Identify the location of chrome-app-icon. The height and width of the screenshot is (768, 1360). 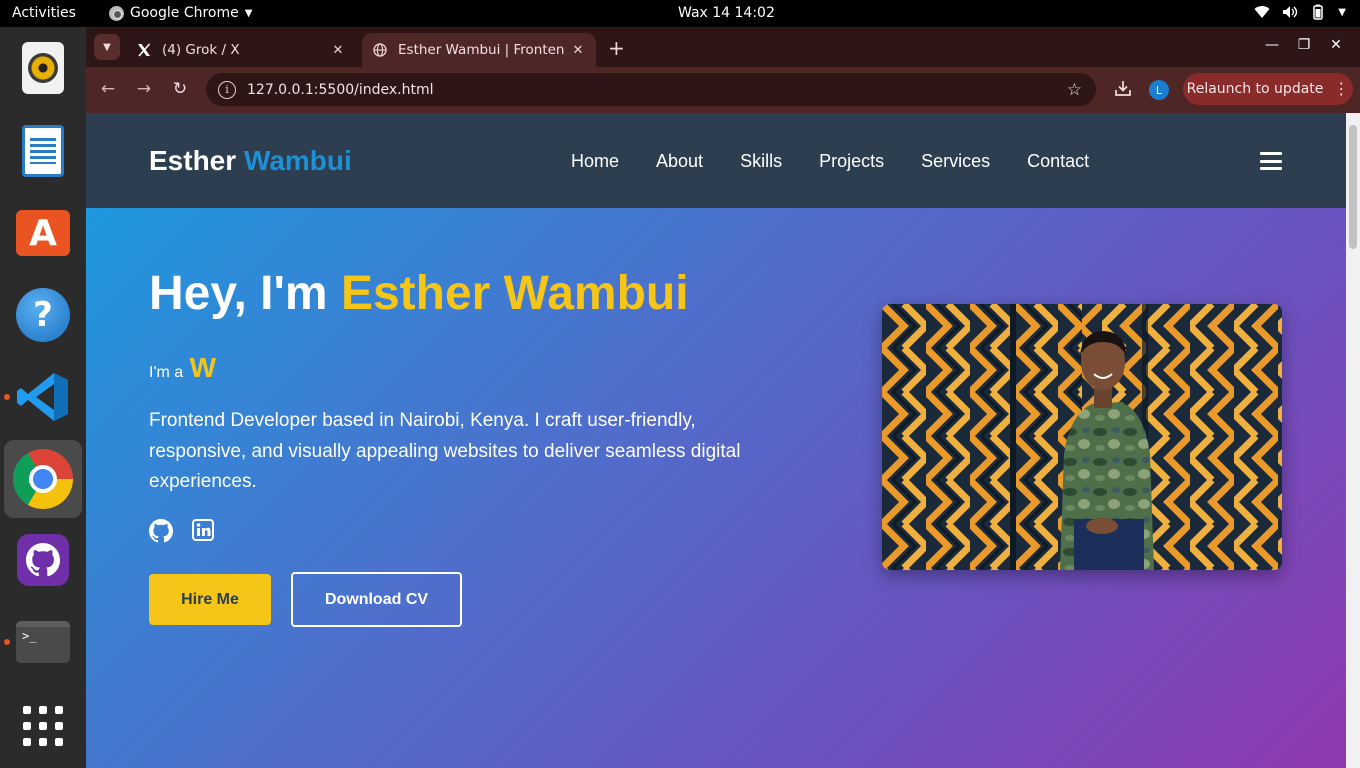
(116, 13).